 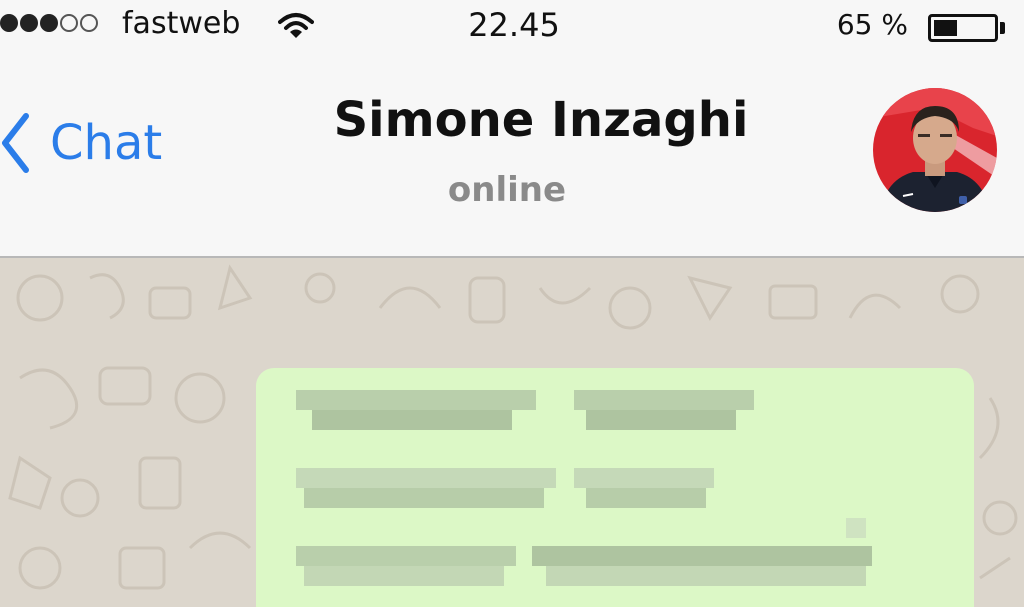 I want to click on battery-icon, so click(x=963, y=28).